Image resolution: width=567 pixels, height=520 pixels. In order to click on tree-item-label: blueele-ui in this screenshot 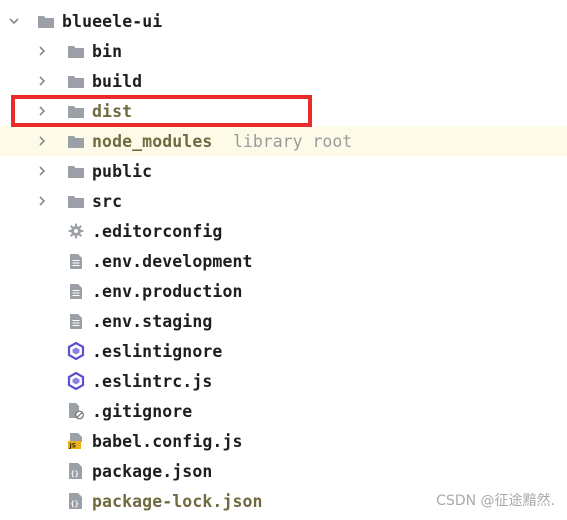, I will do `click(112, 21)`.